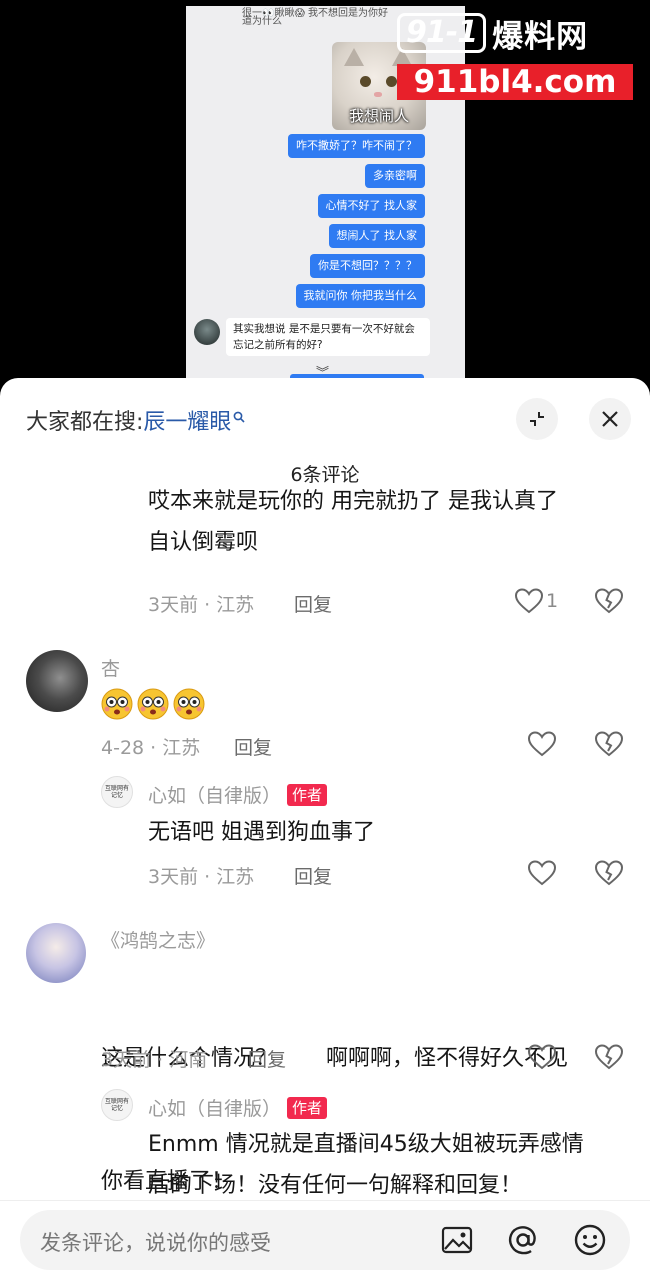 This screenshot has width=650, height=1280. I want to click on collapse-icon, so click(537, 419).